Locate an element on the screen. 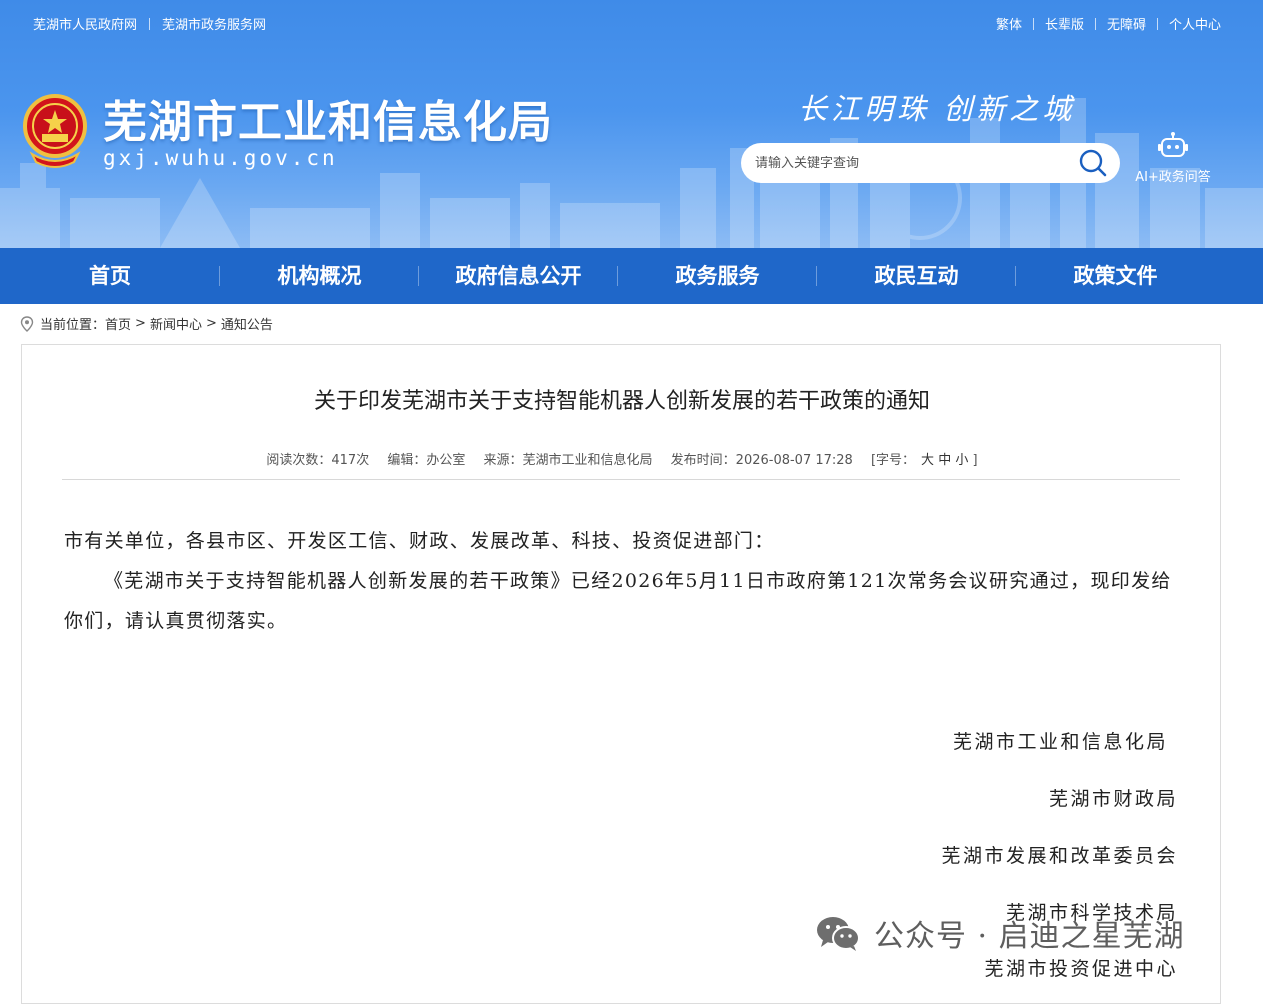 The height and width of the screenshot is (1004, 1263). font-size-close: ] is located at coordinates (975, 460).